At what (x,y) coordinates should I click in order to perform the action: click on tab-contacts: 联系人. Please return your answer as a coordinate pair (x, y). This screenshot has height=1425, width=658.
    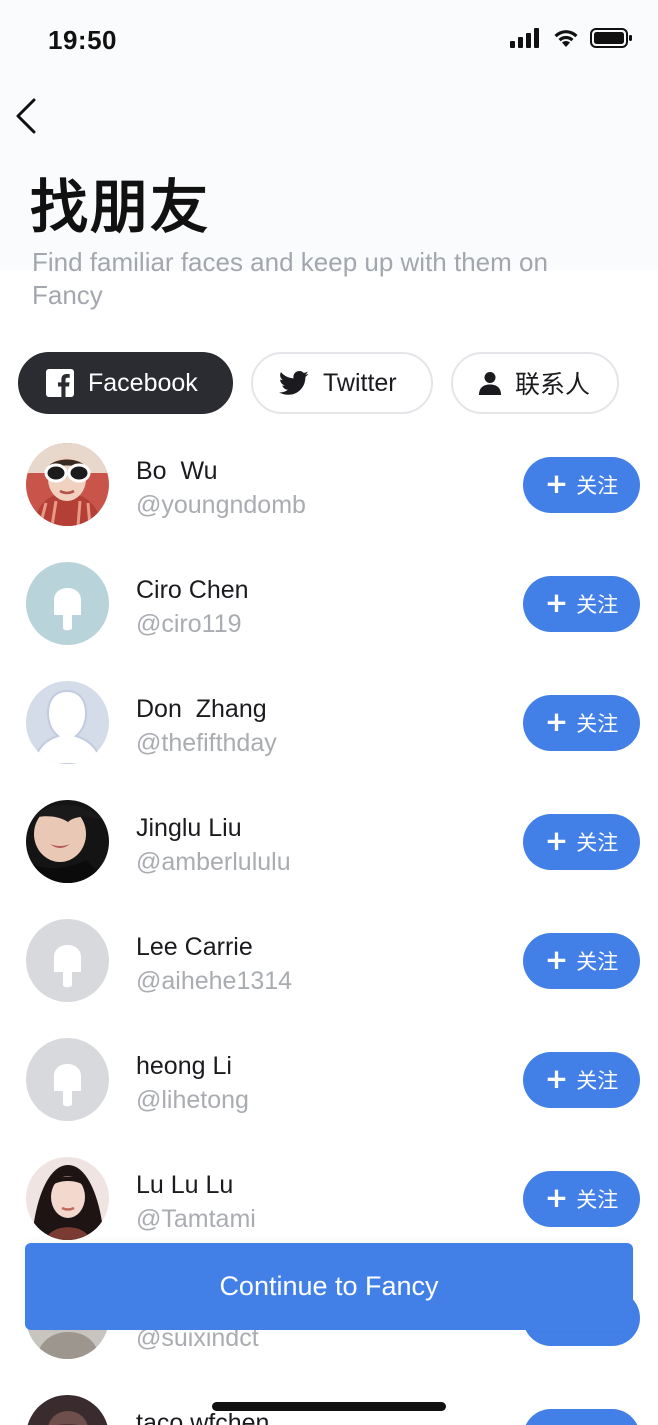
    Looking at the image, I should click on (535, 383).